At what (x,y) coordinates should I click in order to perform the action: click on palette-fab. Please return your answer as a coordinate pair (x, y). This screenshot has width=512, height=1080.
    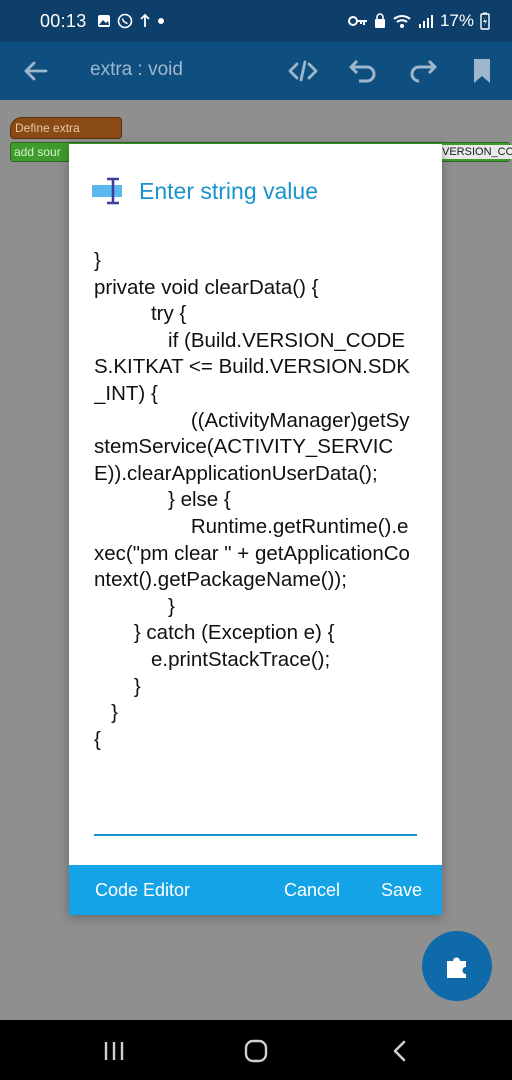
    Looking at the image, I should click on (457, 966).